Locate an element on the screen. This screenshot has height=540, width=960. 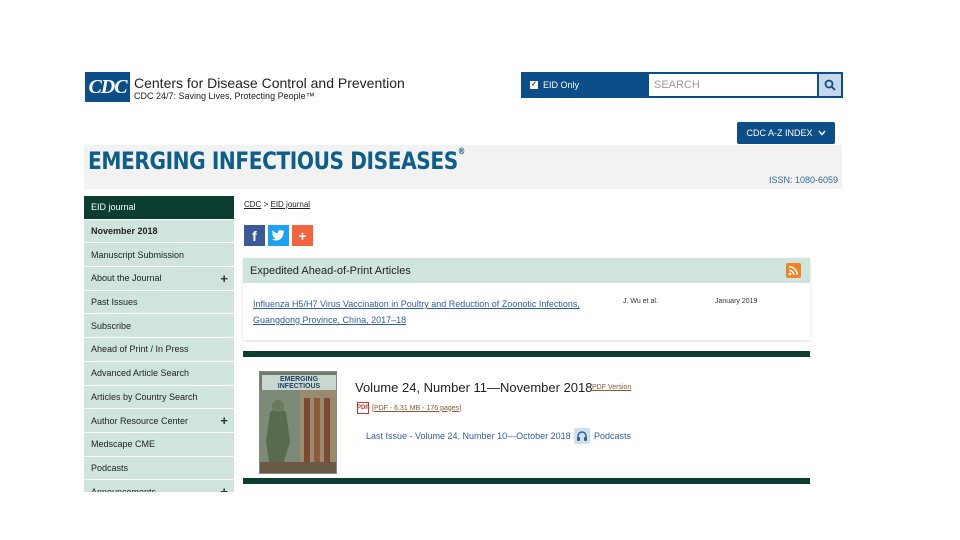
sidebar-item: Announcements + is located at coordinates (159, 486).